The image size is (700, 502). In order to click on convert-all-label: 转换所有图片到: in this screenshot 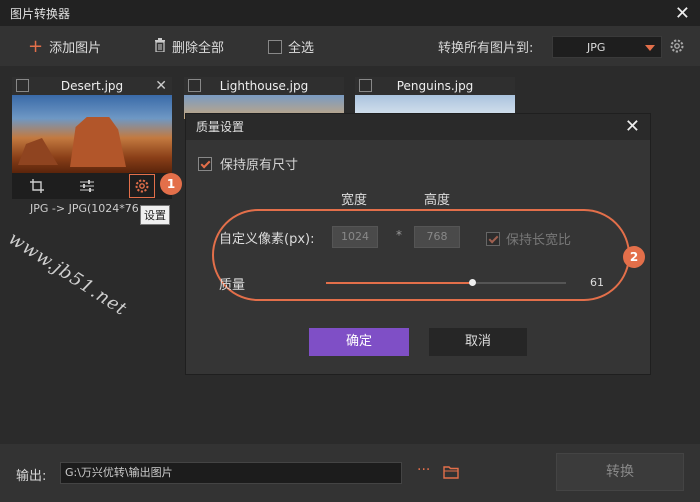, I will do `click(486, 48)`.